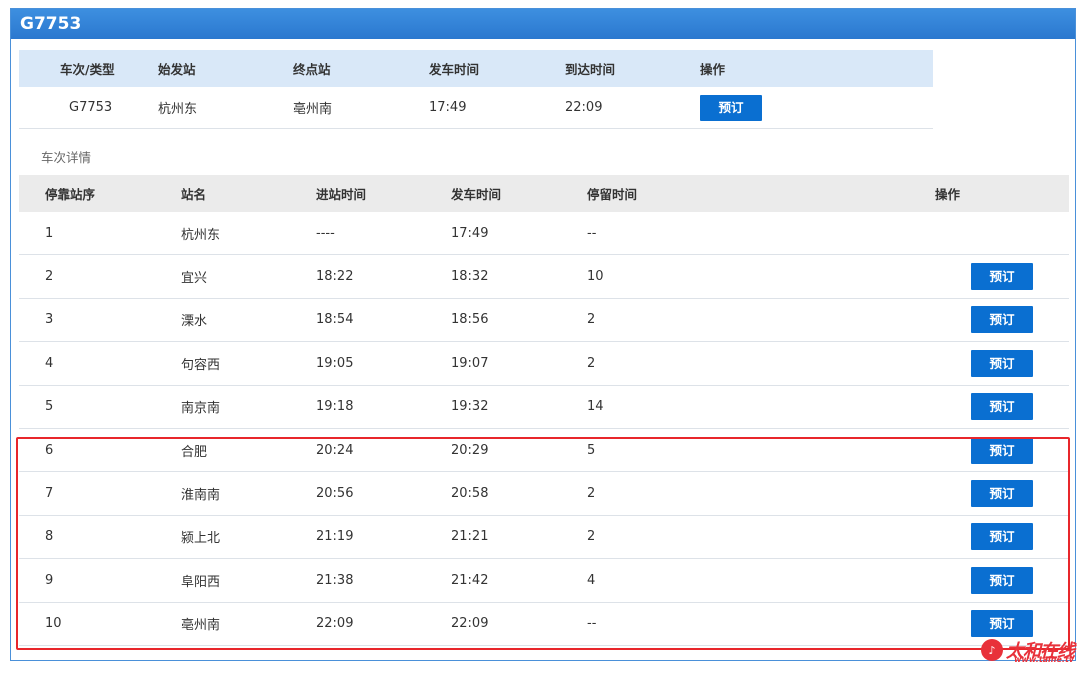  What do you see at coordinates (201, 626) in the screenshot?
I see `stop-station: 亳州南` at bounding box center [201, 626].